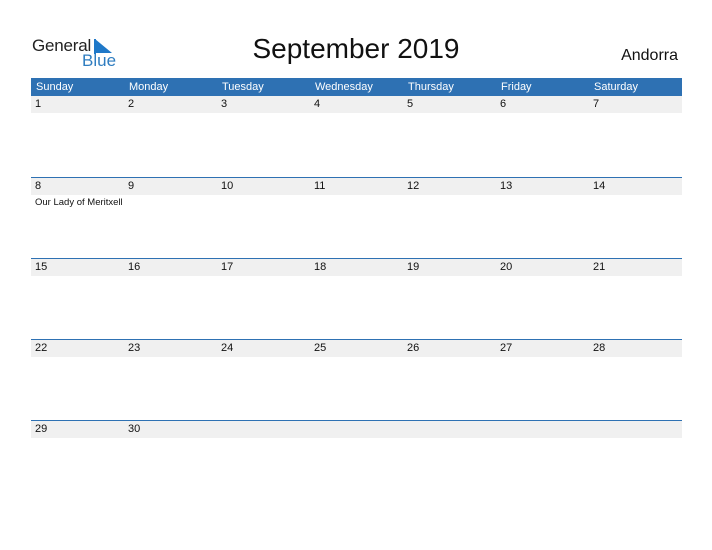 The height and width of the screenshot is (550, 712). Describe the element at coordinates (320, 267) in the screenshot. I see `day-number: 18` at that location.